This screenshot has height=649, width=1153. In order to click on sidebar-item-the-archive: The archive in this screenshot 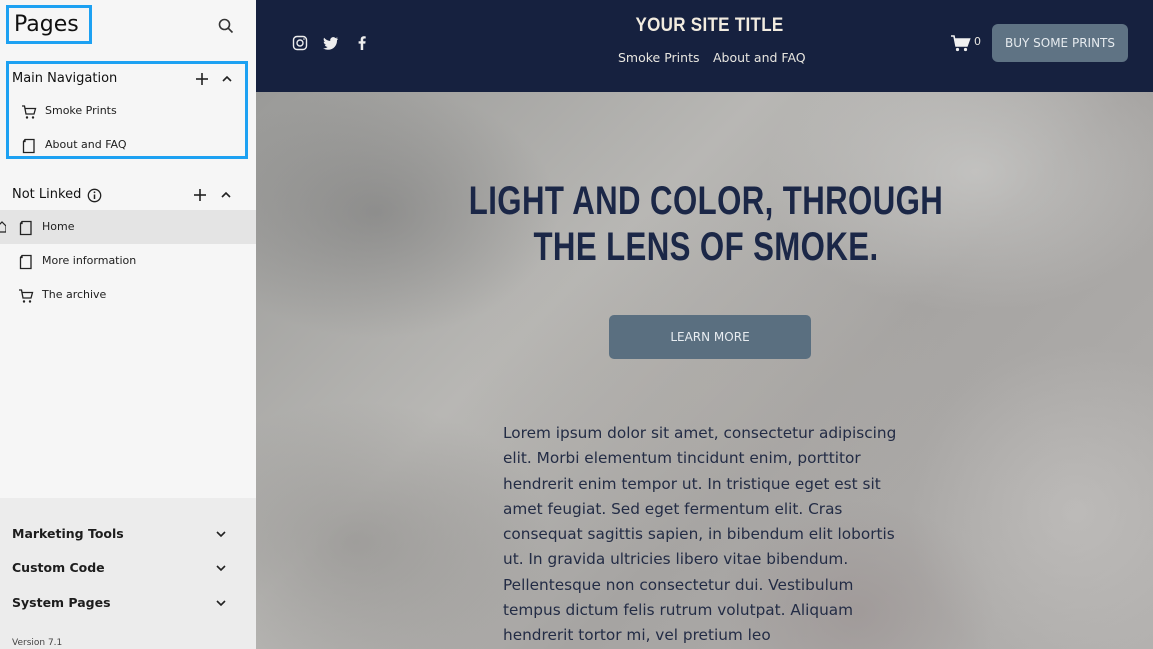, I will do `click(128, 295)`.